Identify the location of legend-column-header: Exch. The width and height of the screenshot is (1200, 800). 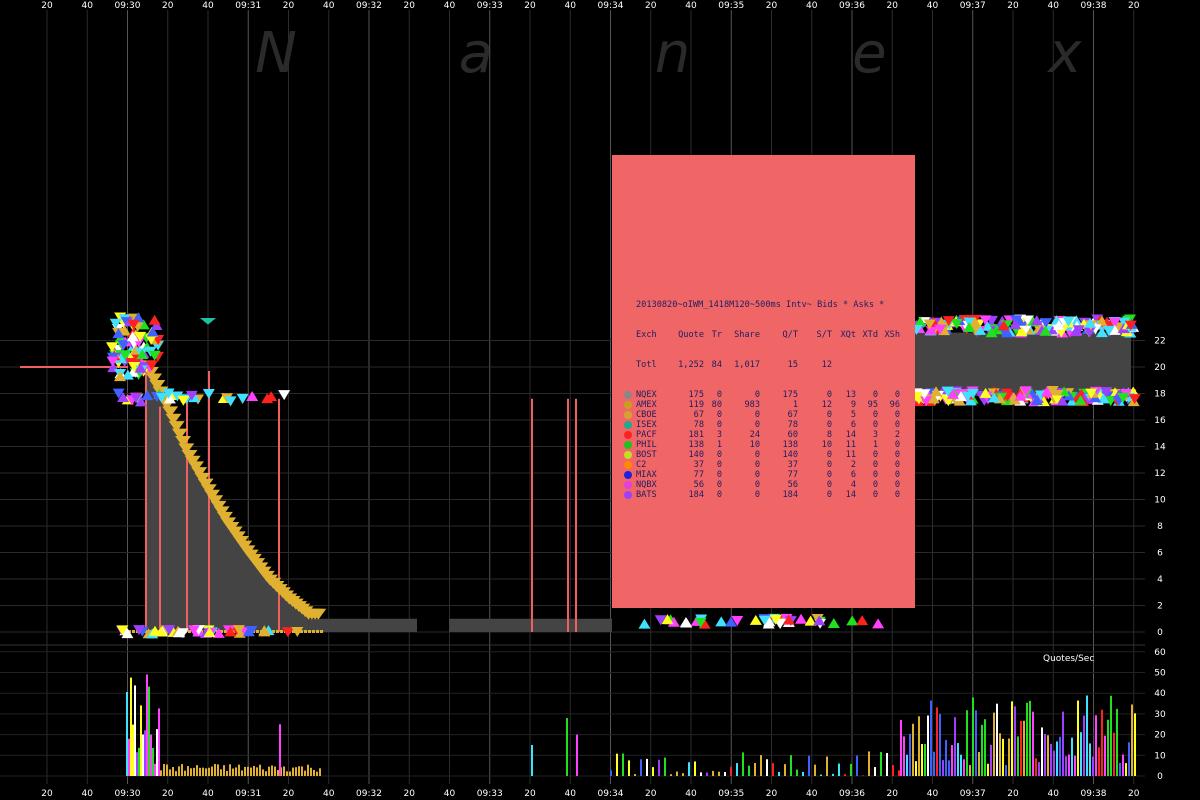
(646, 335).